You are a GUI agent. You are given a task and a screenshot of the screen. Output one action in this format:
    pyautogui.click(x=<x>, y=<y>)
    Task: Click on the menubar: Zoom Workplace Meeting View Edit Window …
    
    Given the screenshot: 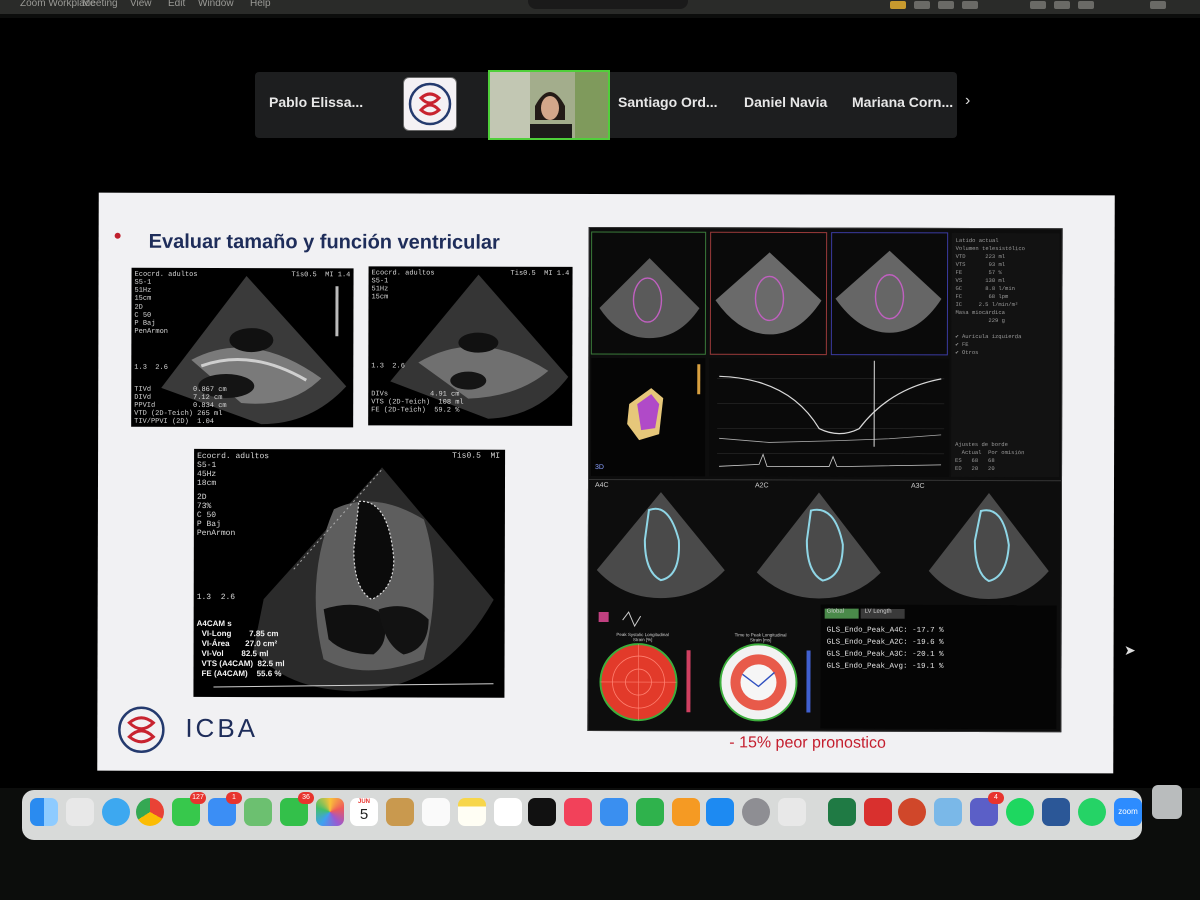 What is the action you would take?
    pyautogui.click(x=600, y=7)
    